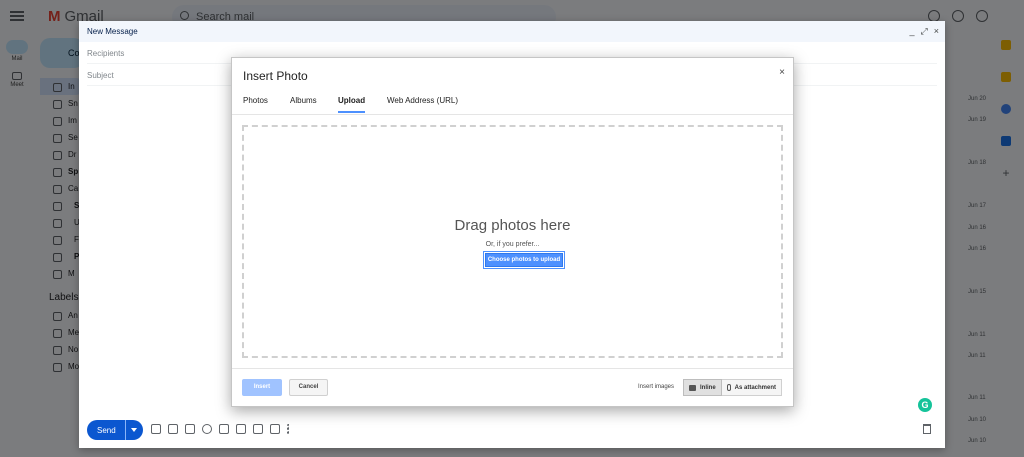 The height and width of the screenshot is (457, 1024). I want to click on choose-photos-button: Choose photos to upload, so click(524, 260).